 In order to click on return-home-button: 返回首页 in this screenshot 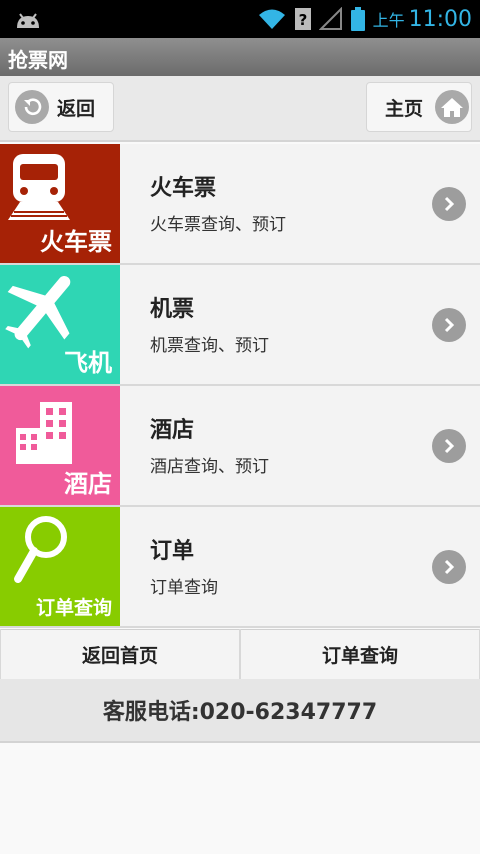, I will do `click(120, 654)`.